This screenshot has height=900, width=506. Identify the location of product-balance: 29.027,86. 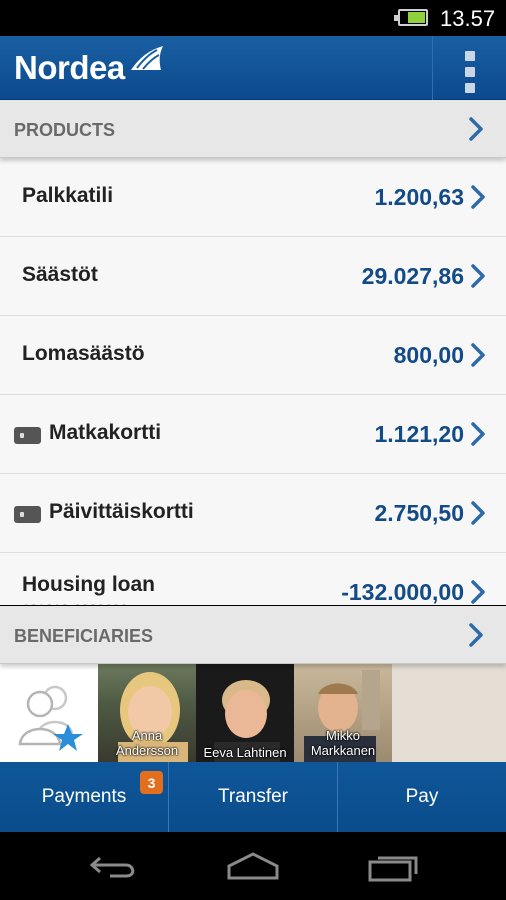
(412, 276).